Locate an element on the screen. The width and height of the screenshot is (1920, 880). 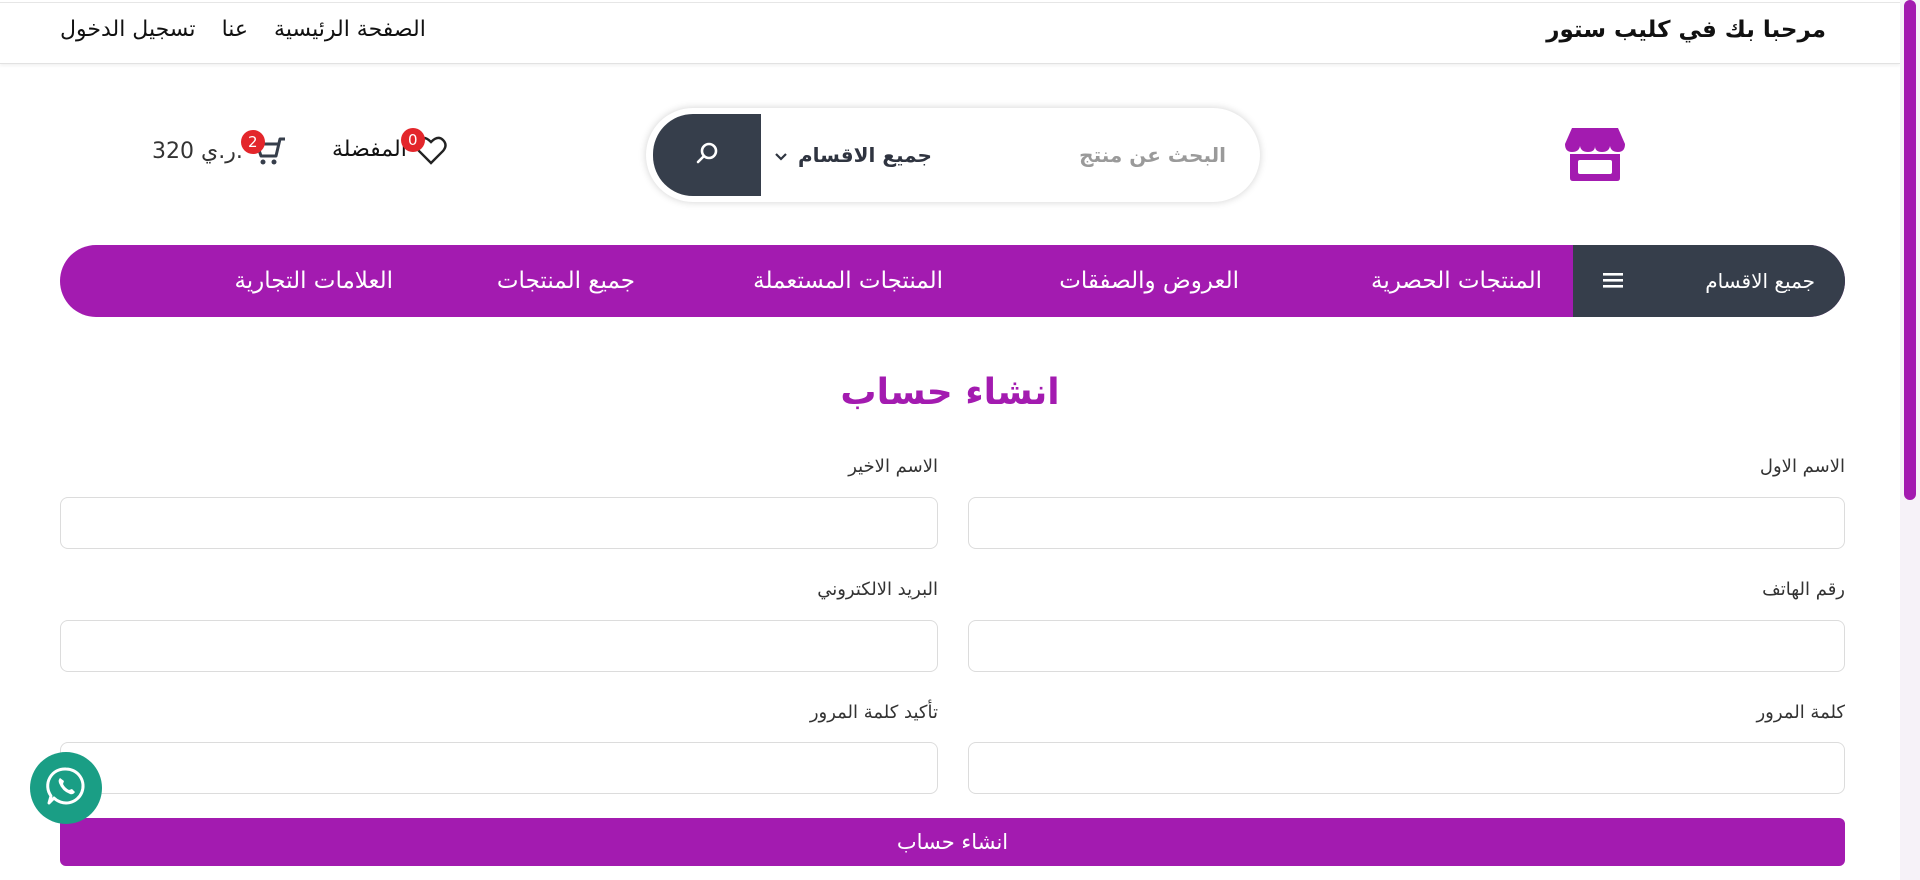
menu-icon is located at coordinates (1613, 281).